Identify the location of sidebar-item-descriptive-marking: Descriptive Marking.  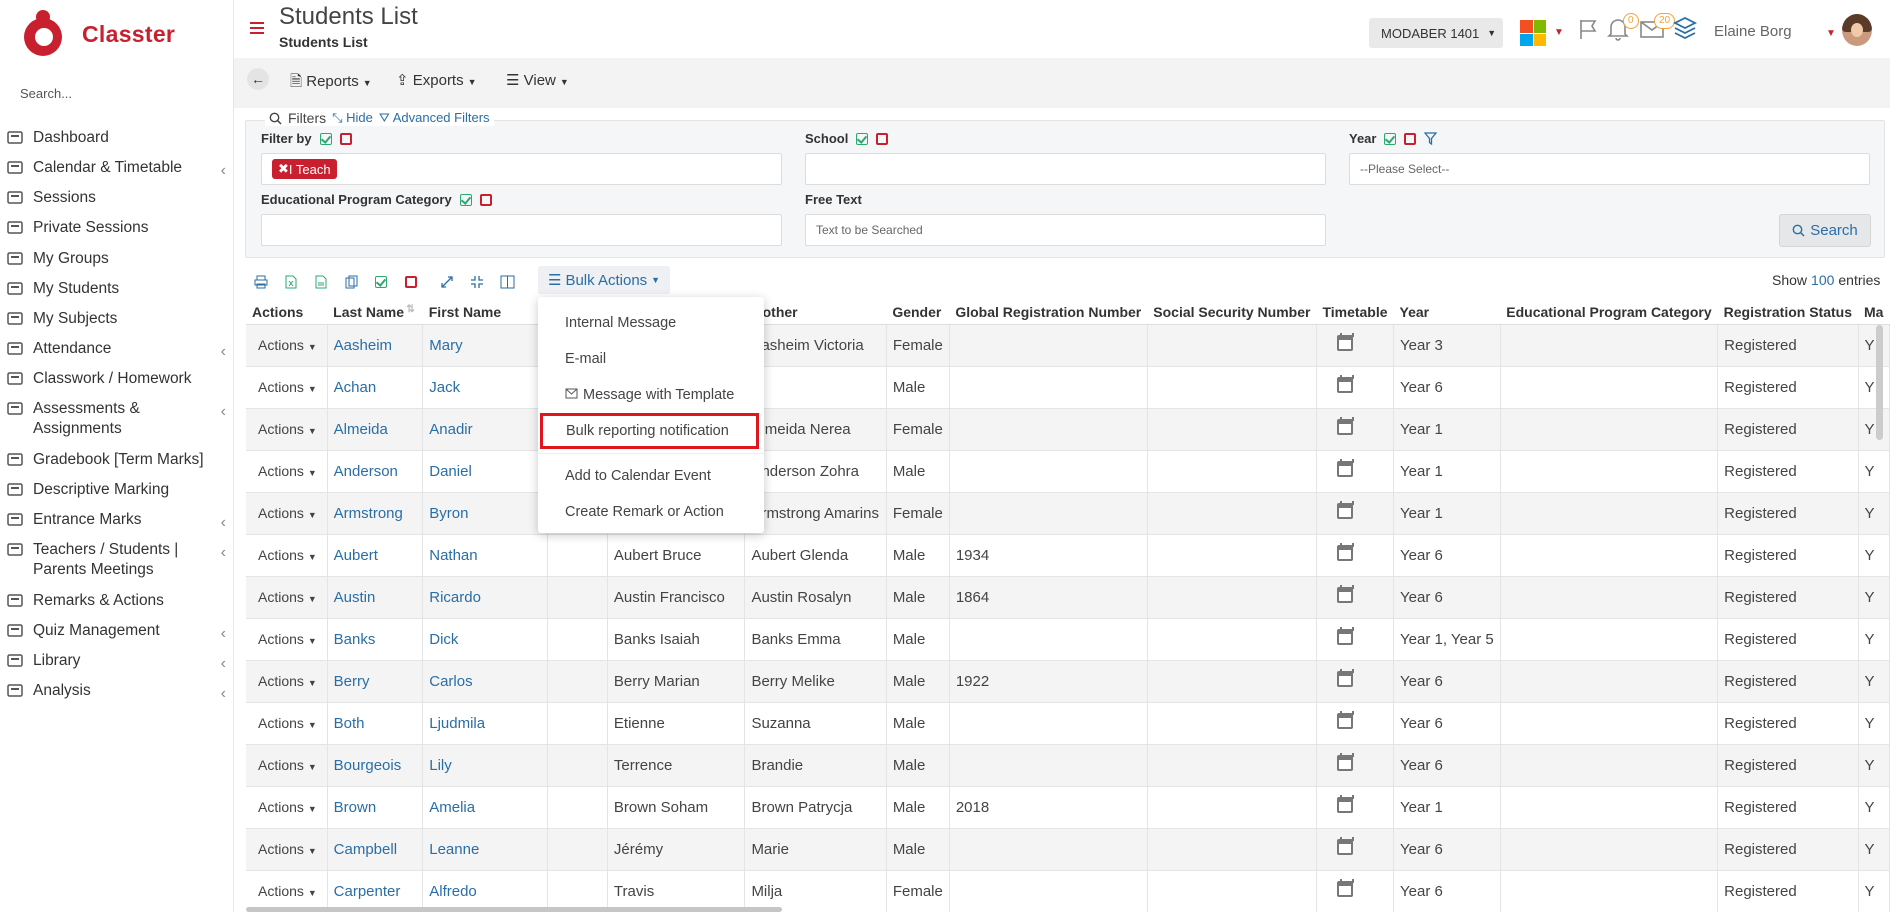
(117, 490).